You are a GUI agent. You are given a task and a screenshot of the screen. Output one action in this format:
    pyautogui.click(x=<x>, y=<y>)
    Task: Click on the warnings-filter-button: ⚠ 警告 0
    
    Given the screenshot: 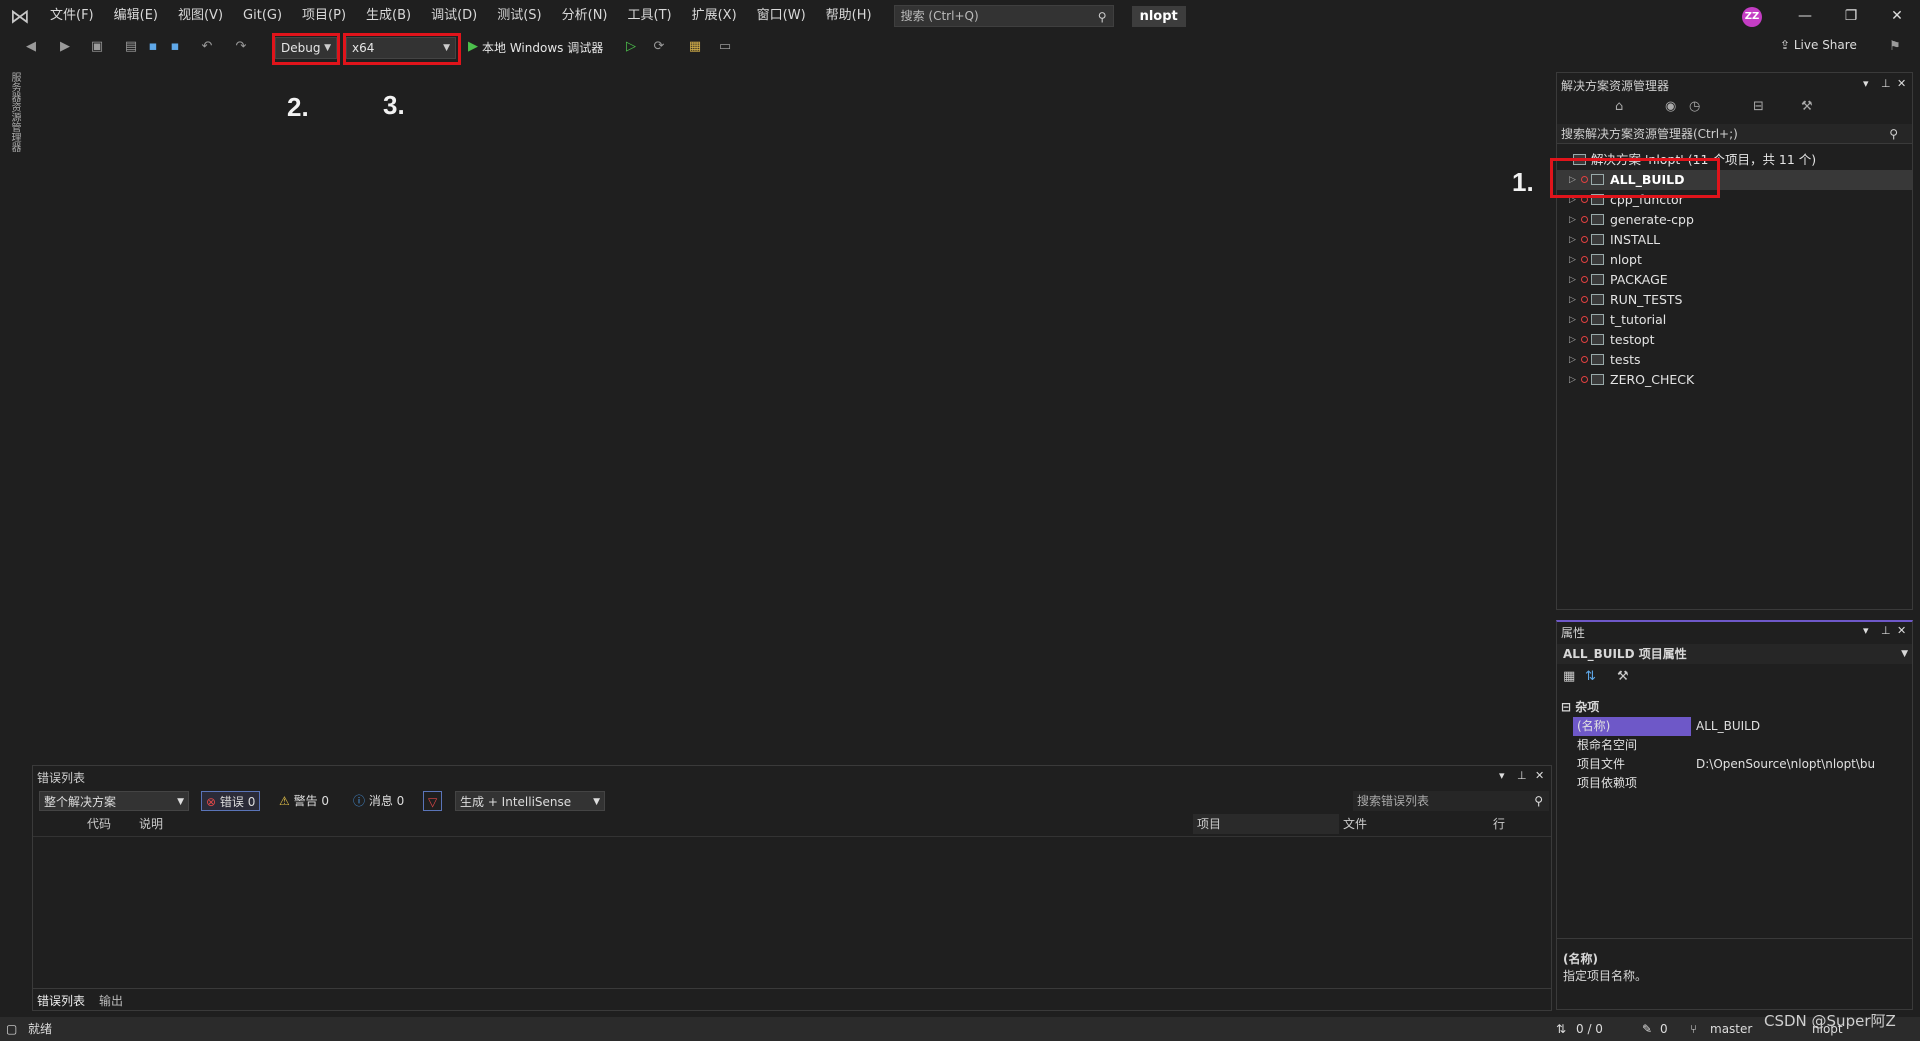 What is the action you would take?
    pyautogui.click(x=304, y=801)
    